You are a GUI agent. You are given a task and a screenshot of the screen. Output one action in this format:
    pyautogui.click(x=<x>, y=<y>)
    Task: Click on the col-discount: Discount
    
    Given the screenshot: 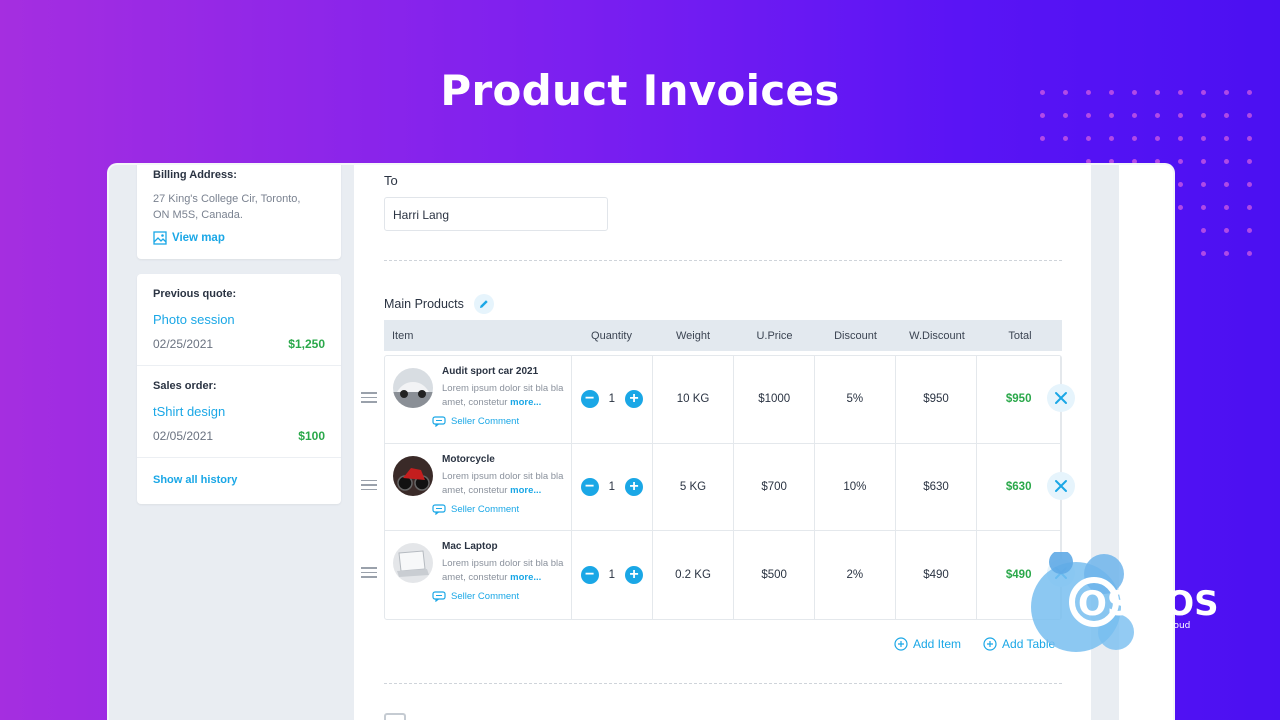 What is the action you would take?
    pyautogui.click(x=855, y=335)
    